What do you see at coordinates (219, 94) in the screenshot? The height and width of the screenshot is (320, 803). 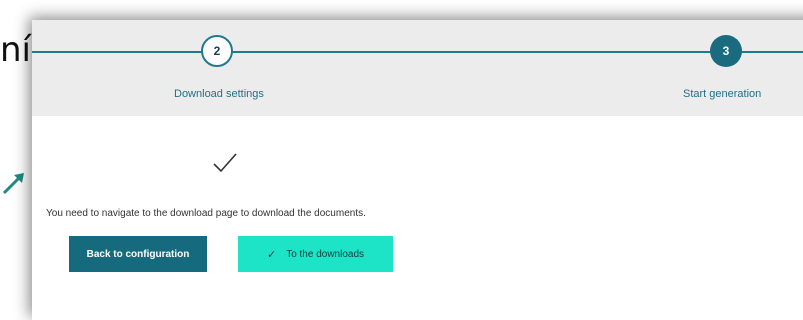 I see `step-2-label: Download settings` at bounding box center [219, 94].